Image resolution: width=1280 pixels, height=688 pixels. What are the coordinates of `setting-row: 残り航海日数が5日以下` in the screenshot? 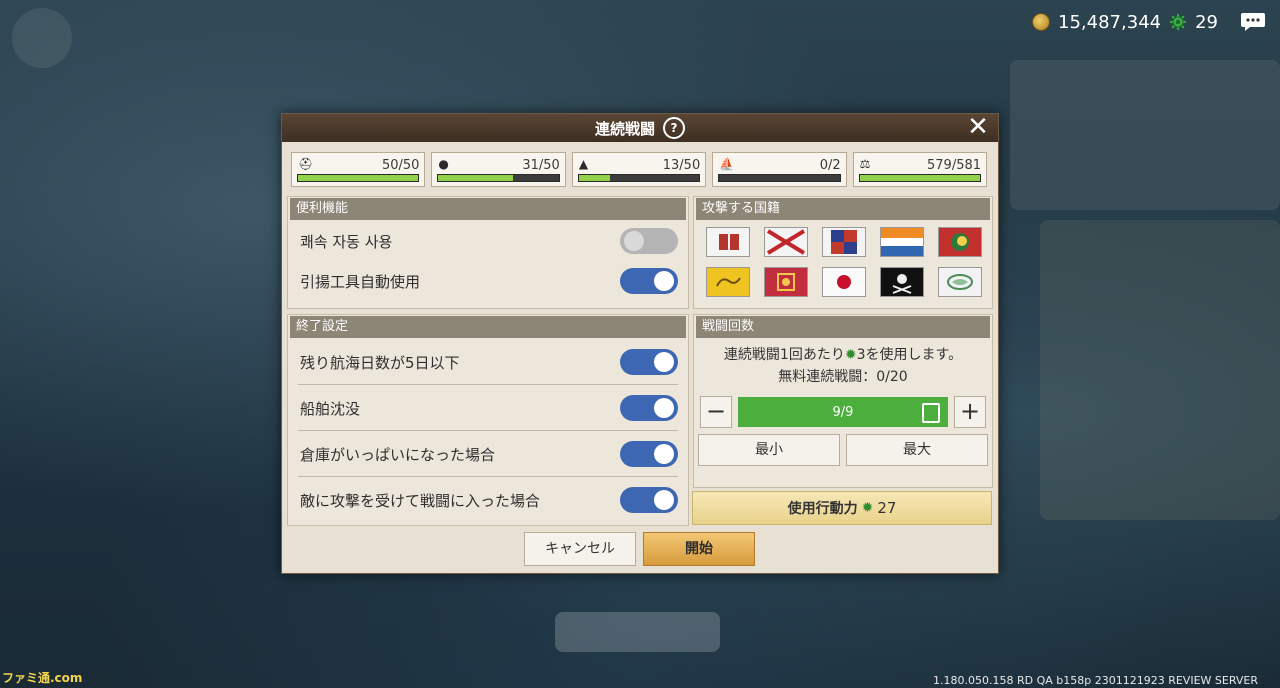 It's located at (488, 362).